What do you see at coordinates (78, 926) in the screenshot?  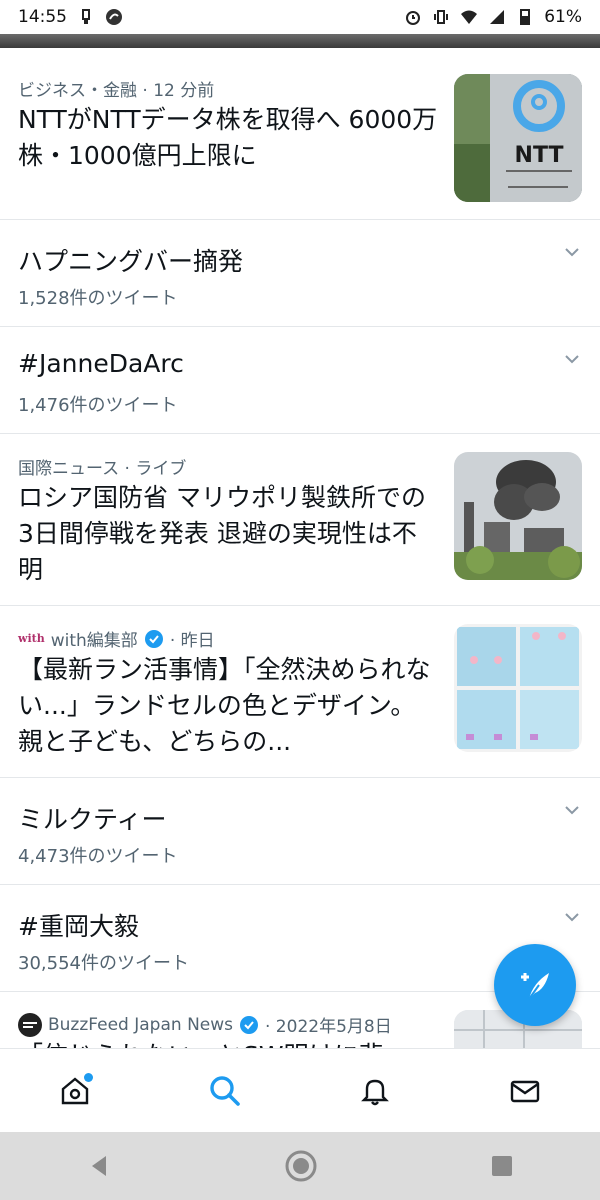 I see `trend-title: #重岡大毅` at bounding box center [78, 926].